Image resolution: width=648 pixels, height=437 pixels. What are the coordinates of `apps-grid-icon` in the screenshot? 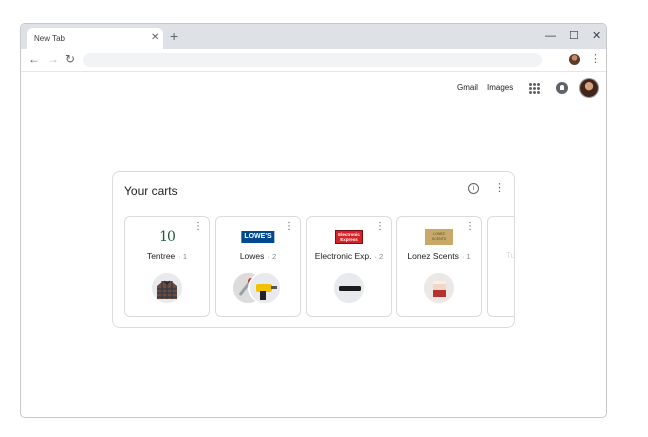 It's located at (534, 88).